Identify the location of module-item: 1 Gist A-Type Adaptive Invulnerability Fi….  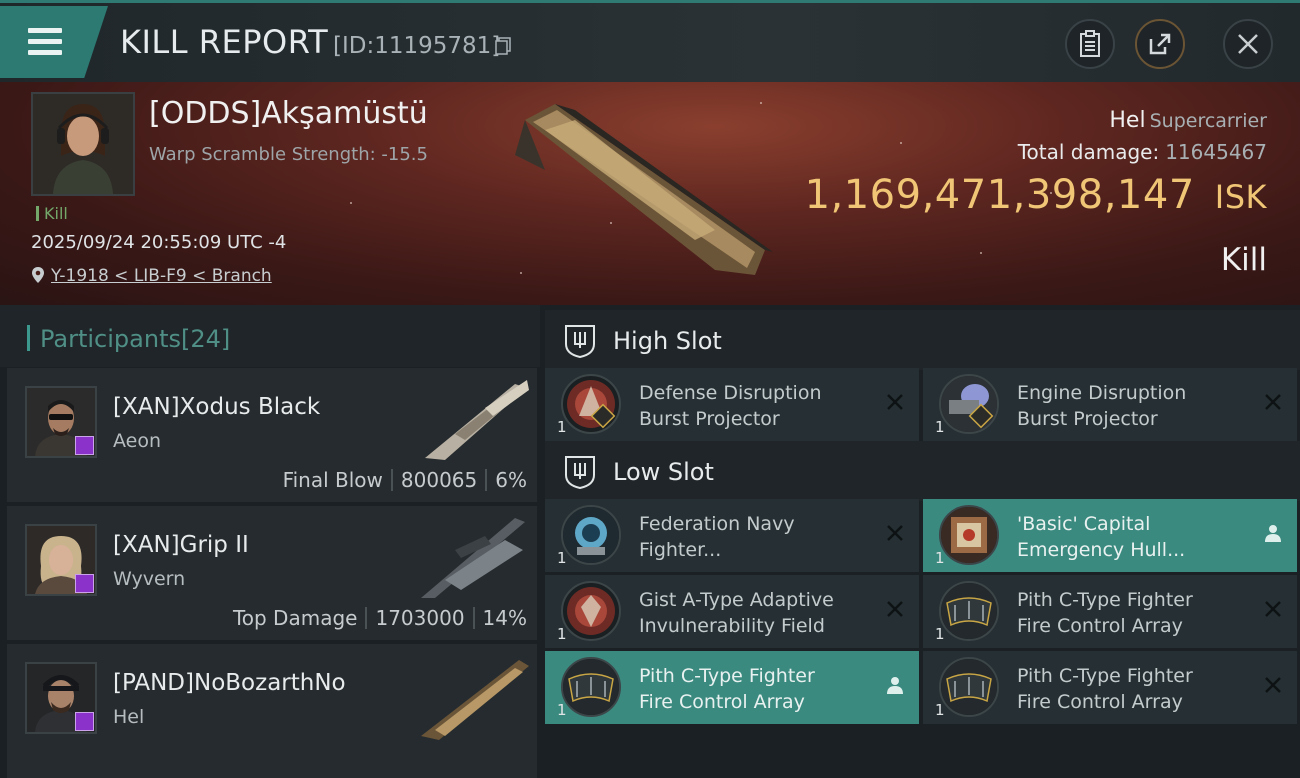
(732, 611).